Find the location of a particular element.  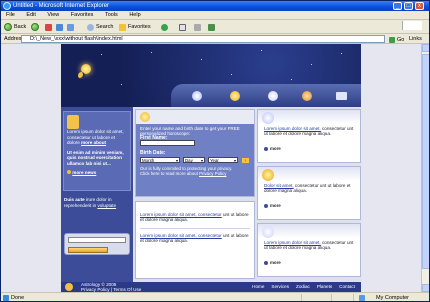

zone-text: My Computer is located at coordinates (392, 298).